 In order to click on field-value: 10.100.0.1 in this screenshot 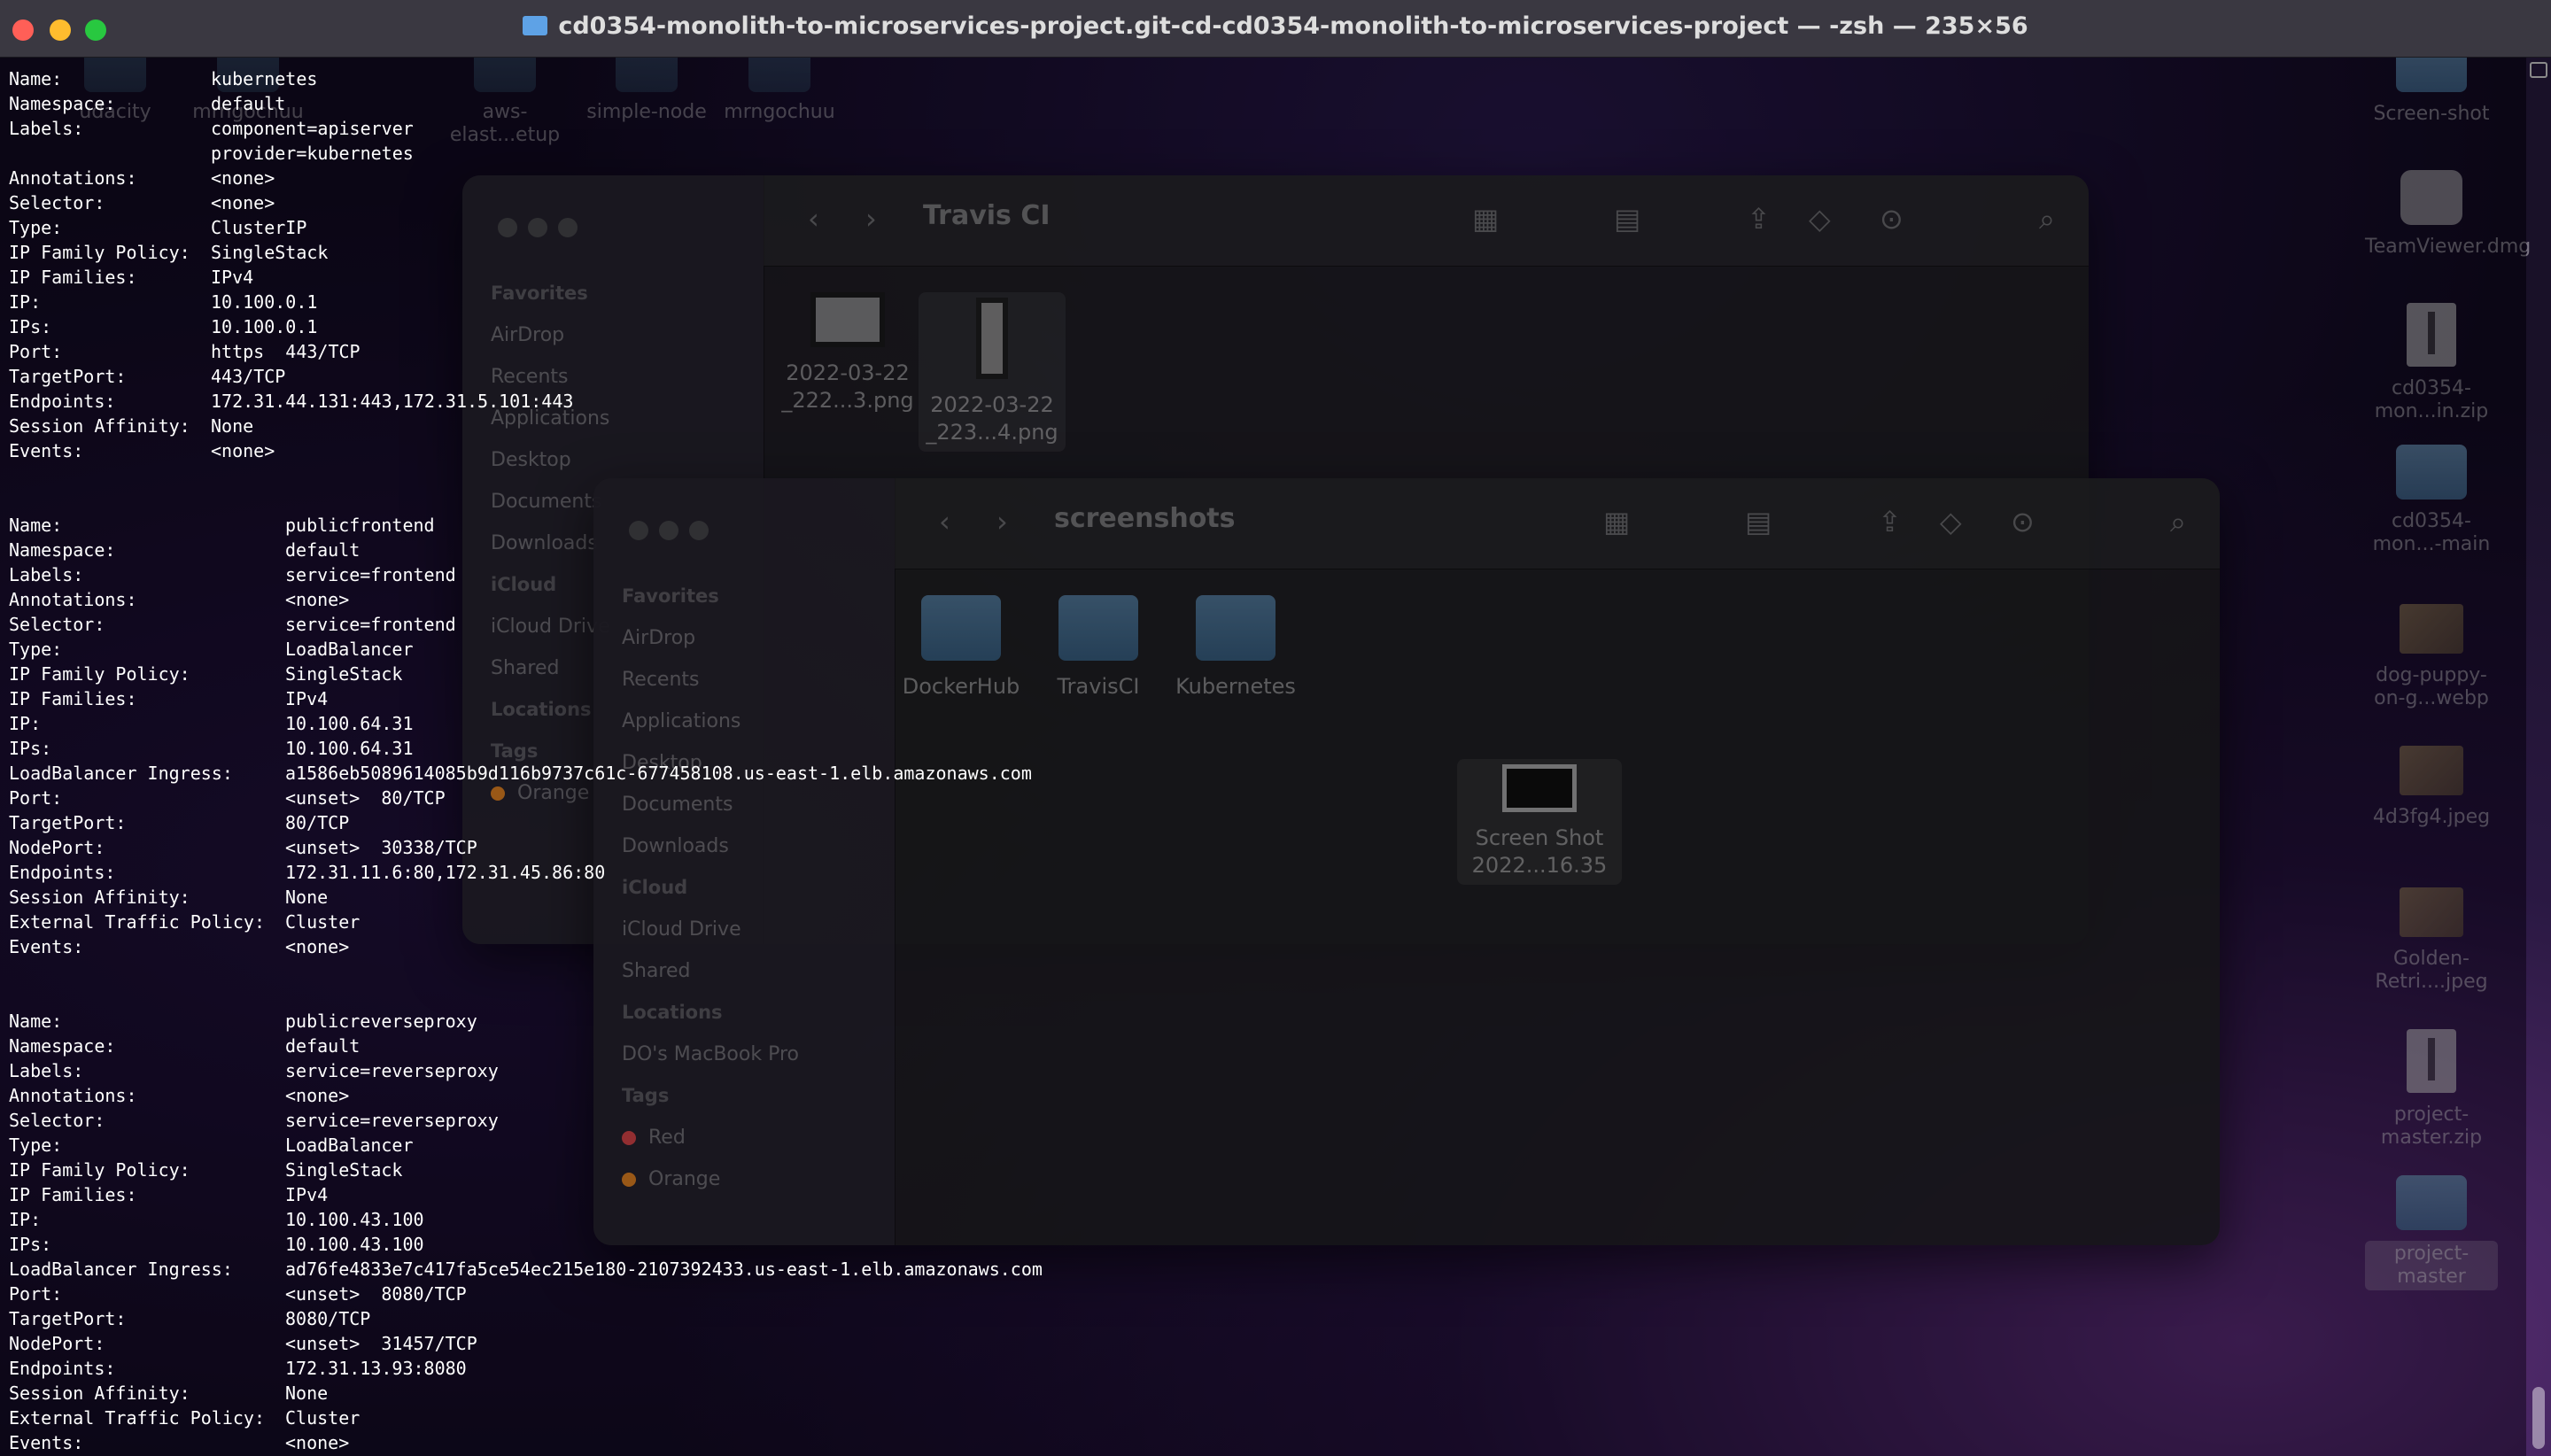, I will do `click(264, 302)`.